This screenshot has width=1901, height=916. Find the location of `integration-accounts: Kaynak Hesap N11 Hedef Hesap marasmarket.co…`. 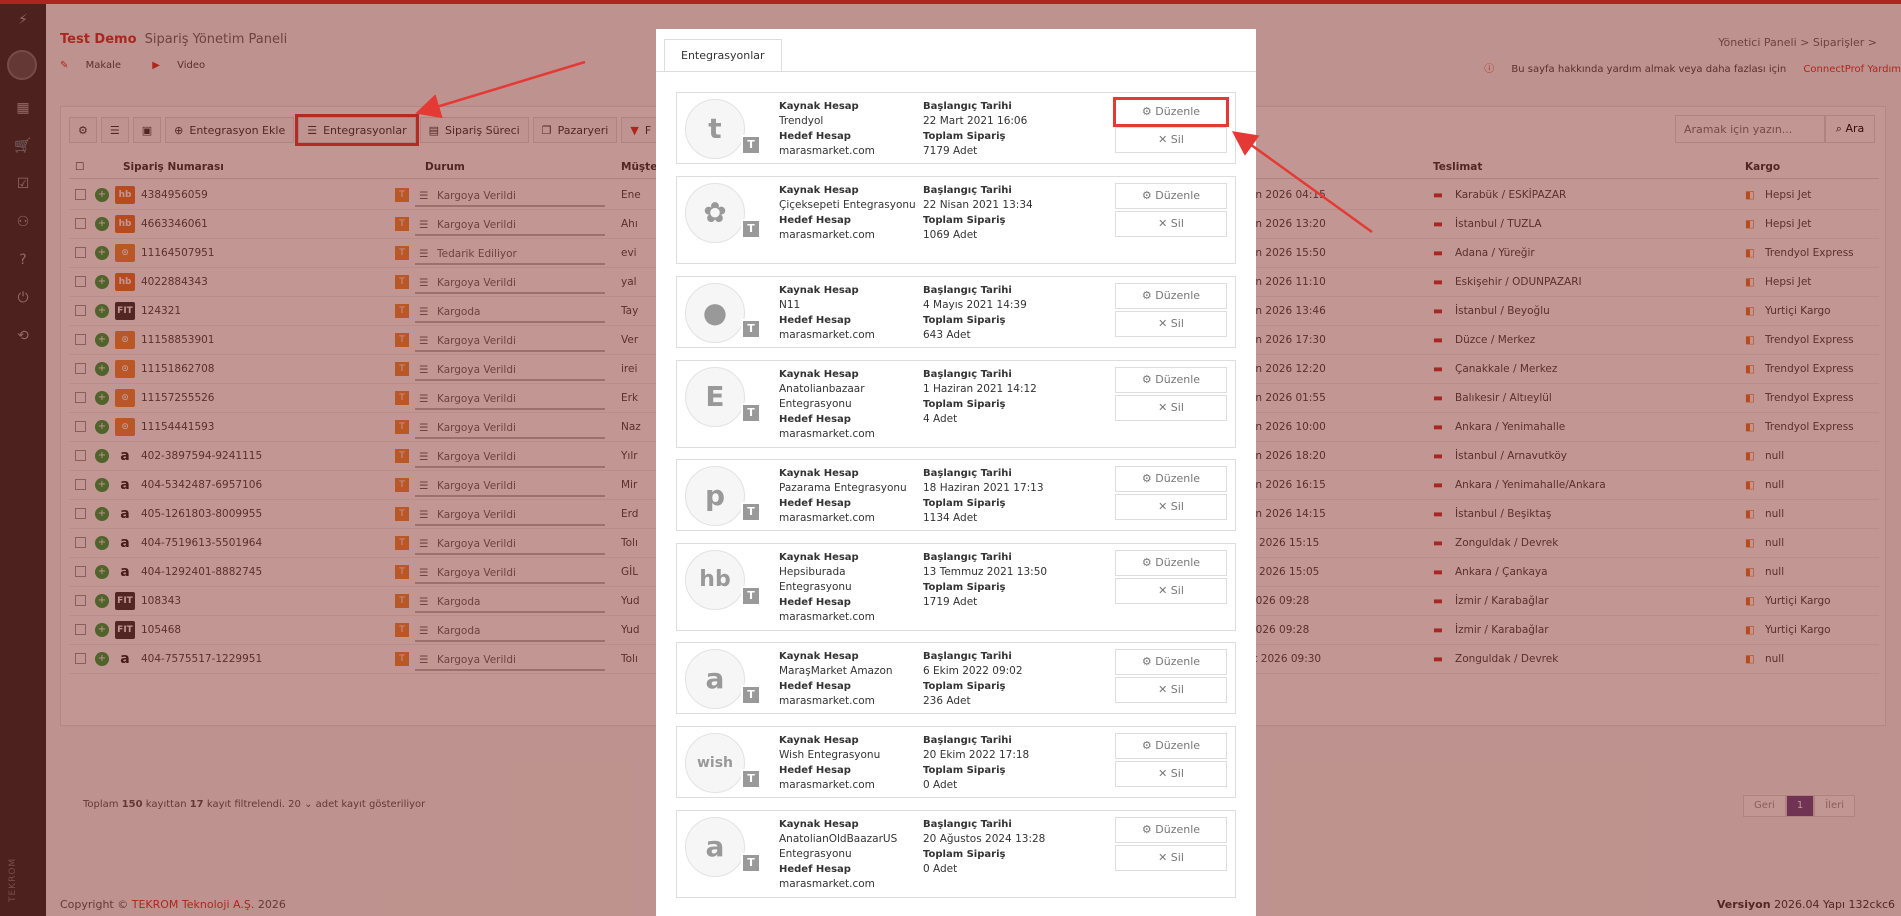

integration-accounts: Kaynak Hesap N11 Hedef Hesap marasmarket.co… is located at coordinates (849, 313).